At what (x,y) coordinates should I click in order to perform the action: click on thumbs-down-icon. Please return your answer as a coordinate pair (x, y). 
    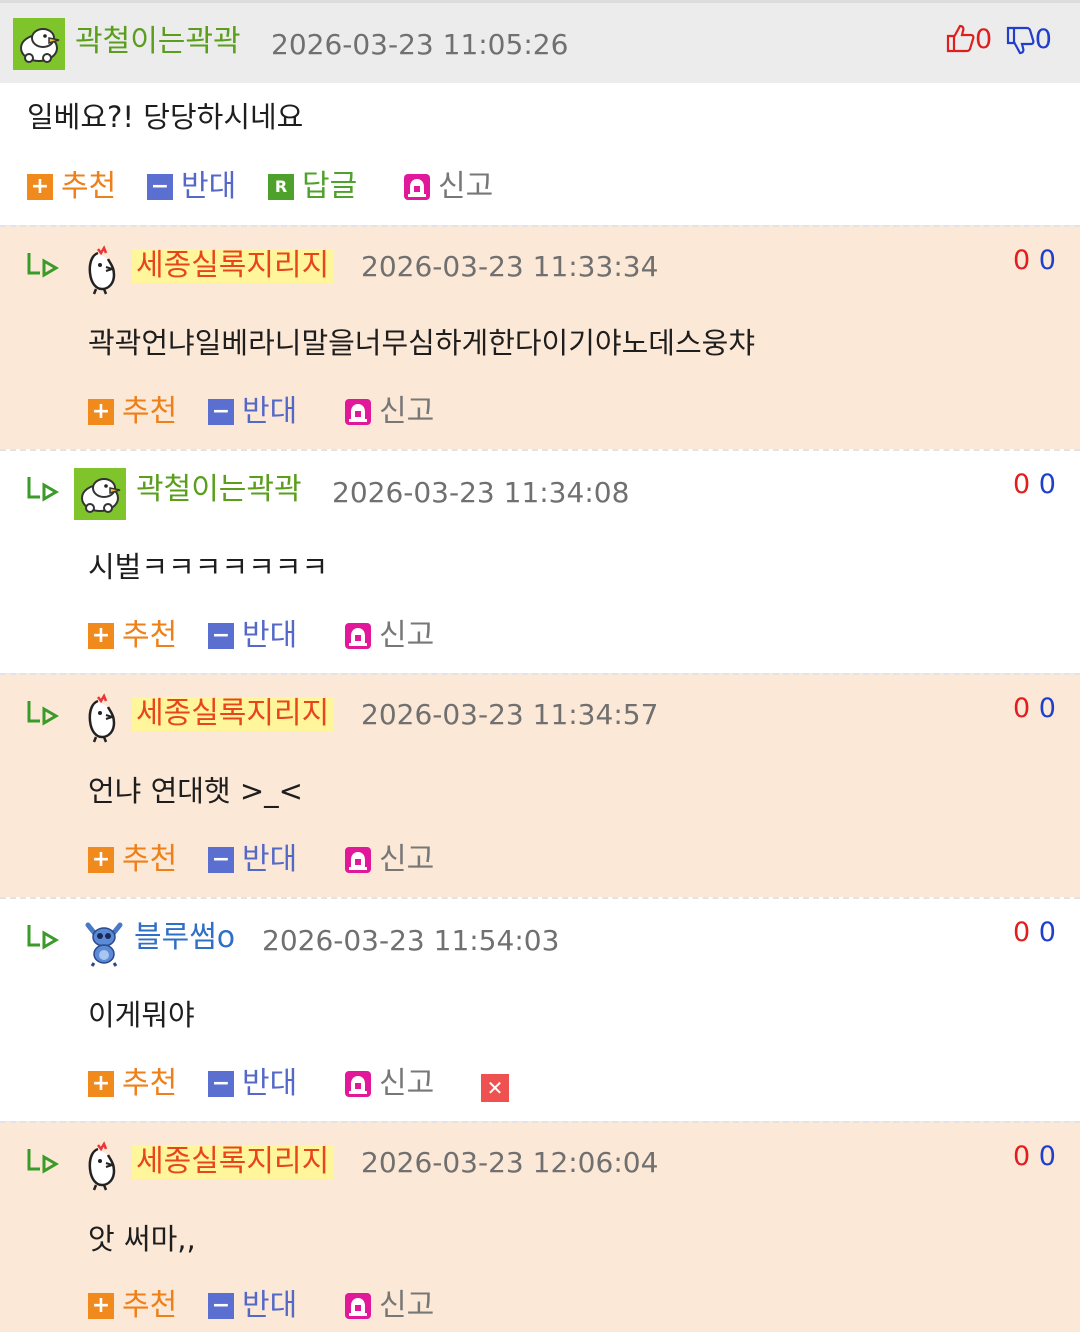
    Looking at the image, I should click on (1020, 41).